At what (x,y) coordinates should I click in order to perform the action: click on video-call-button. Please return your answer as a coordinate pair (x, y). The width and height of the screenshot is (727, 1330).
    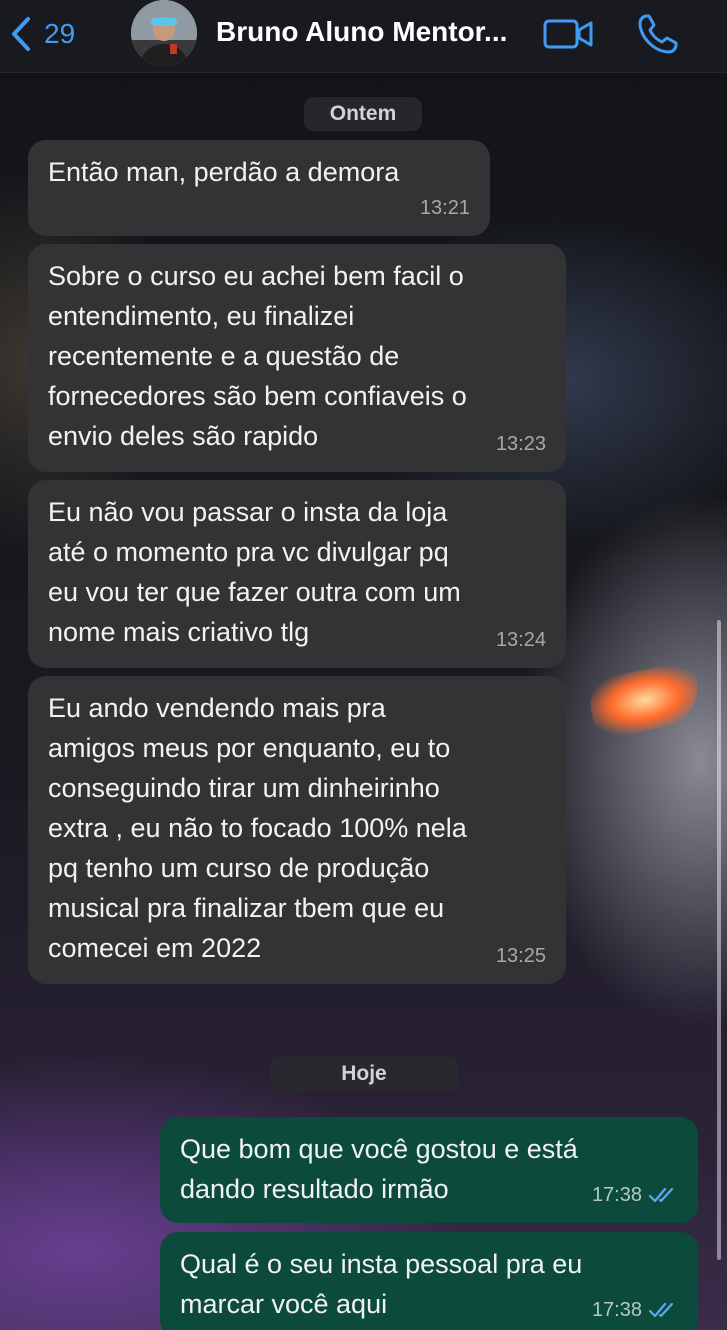
    Looking at the image, I should click on (569, 34).